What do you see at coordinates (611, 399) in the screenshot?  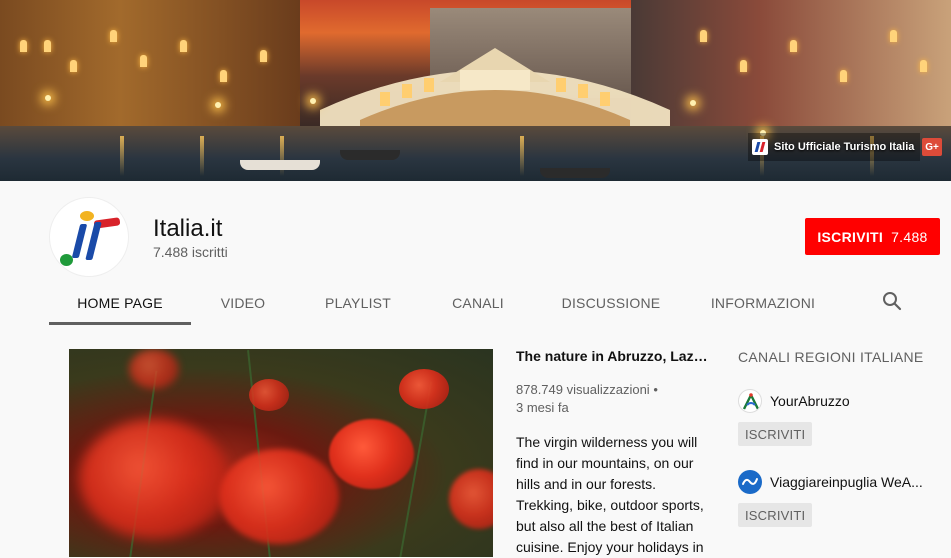 I see `featured-video-meta: 878.749 visualizzazioni • 3 mesi fa` at bounding box center [611, 399].